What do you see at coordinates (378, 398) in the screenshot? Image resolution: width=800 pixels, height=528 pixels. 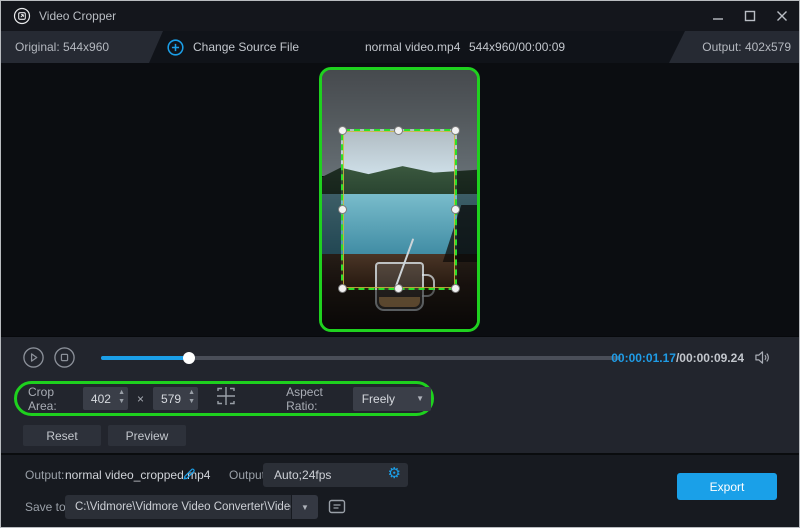 I see `aspect-ratio-value: Freely` at bounding box center [378, 398].